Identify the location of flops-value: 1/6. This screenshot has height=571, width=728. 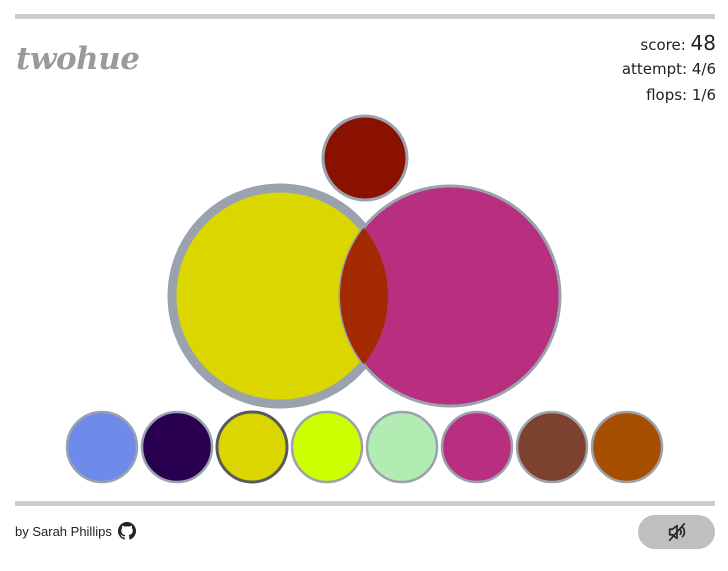
(703, 95).